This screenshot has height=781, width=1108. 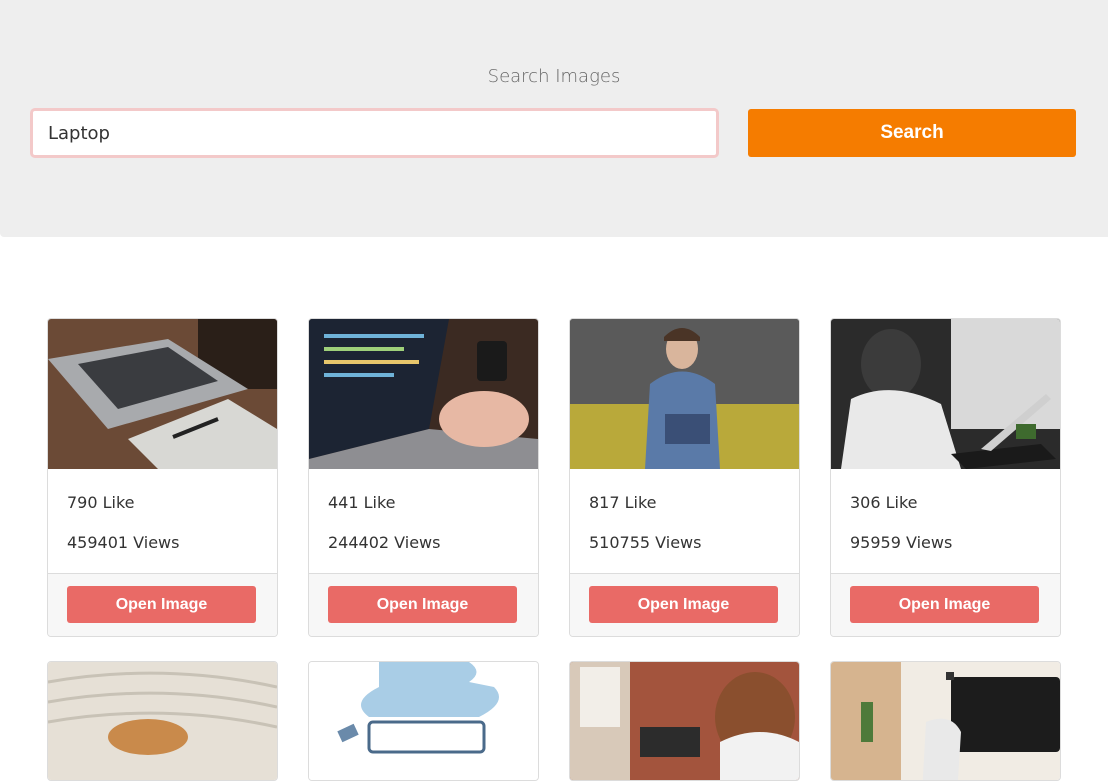 I want to click on search-button: Search, so click(x=912, y=133).